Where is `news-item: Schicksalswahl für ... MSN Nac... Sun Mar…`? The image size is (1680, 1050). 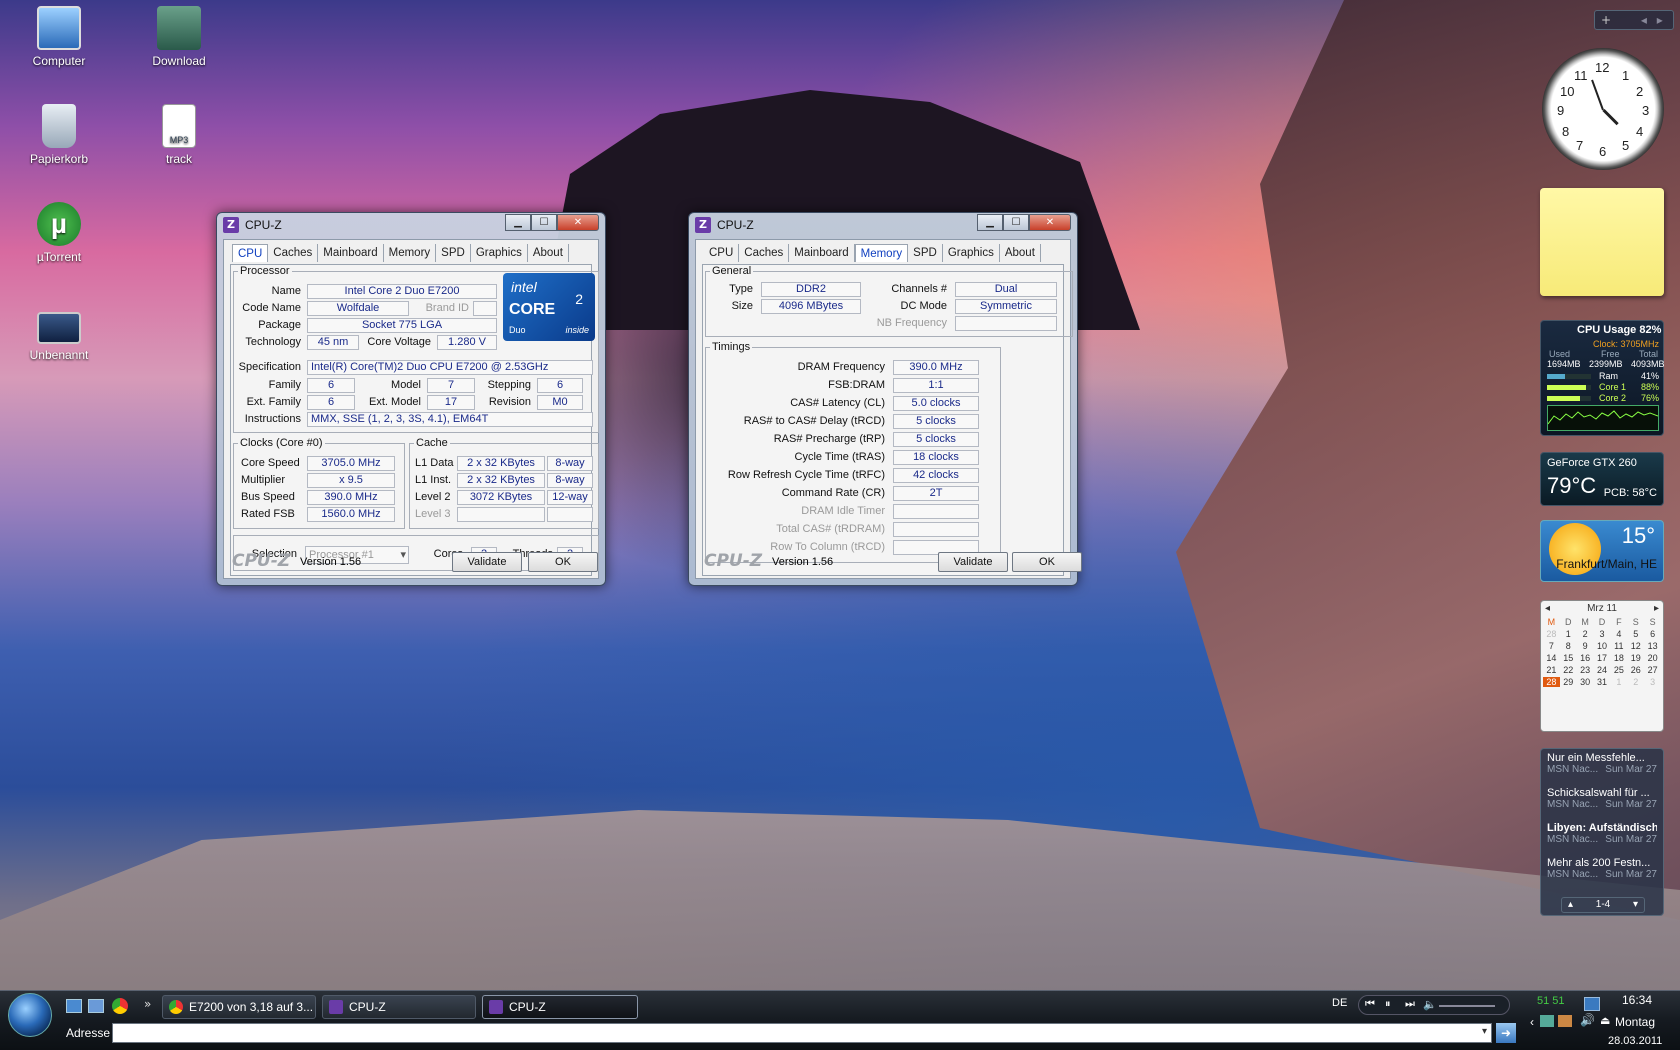 news-item: Schicksalswahl für ... MSN Nac... Sun Mar… is located at coordinates (1602, 801).